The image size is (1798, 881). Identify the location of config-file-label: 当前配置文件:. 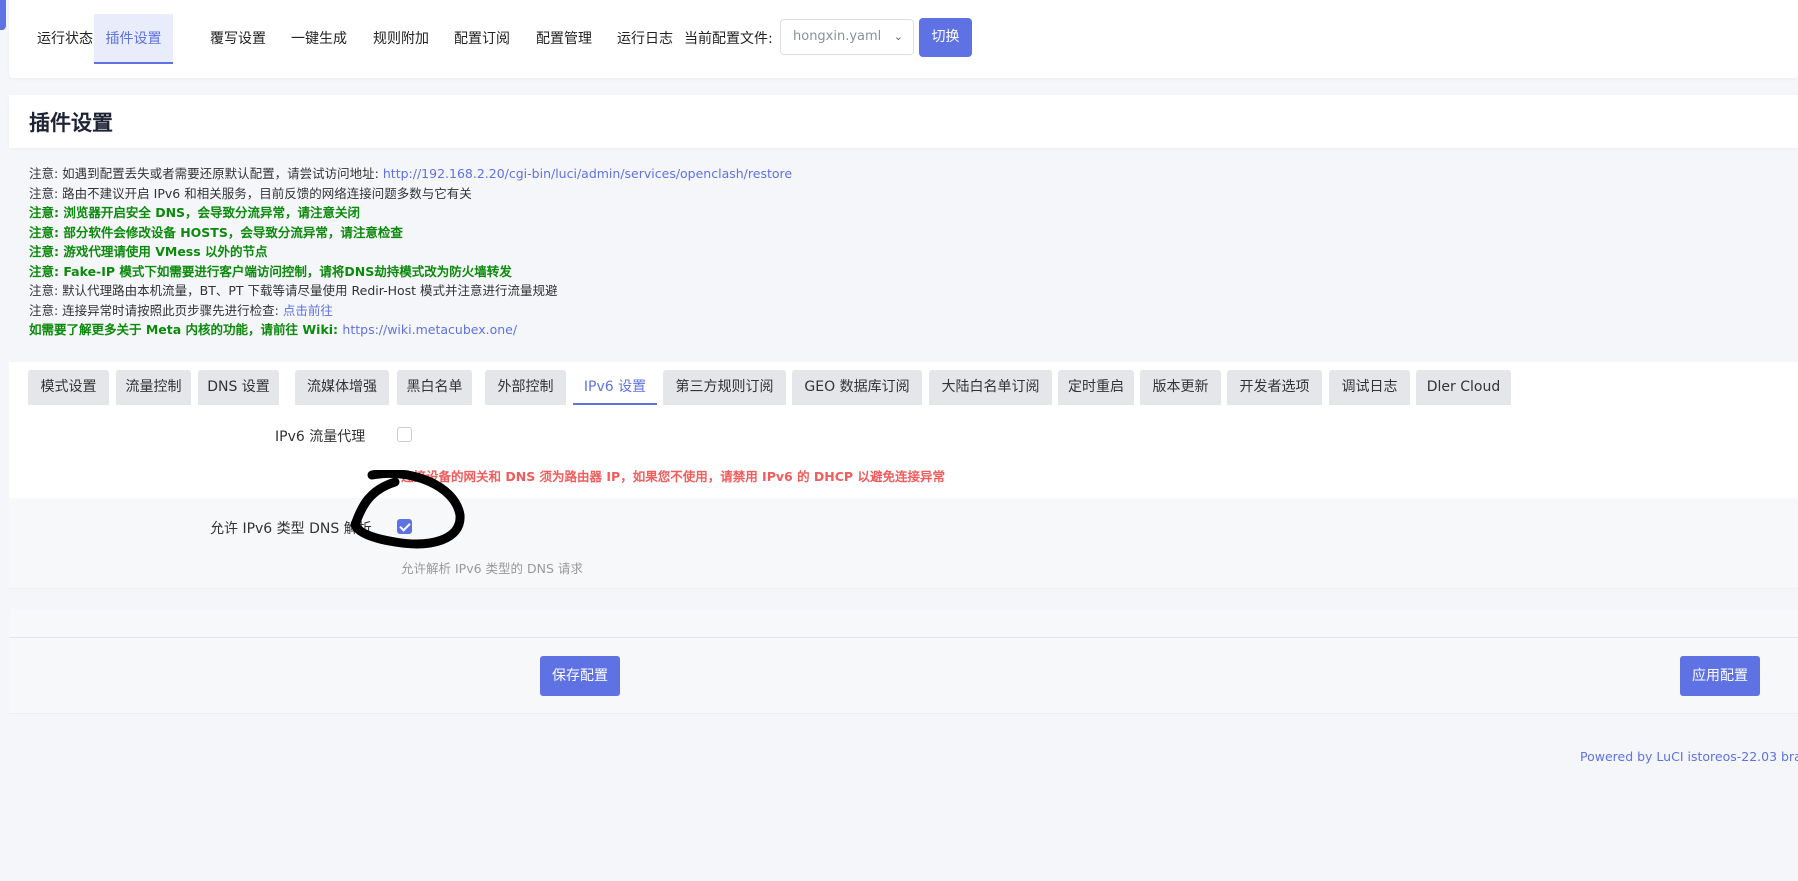
(728, 39).